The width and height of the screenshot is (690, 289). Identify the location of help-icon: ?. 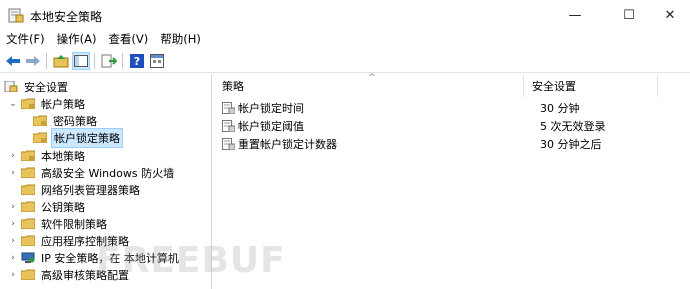
(137, 61).